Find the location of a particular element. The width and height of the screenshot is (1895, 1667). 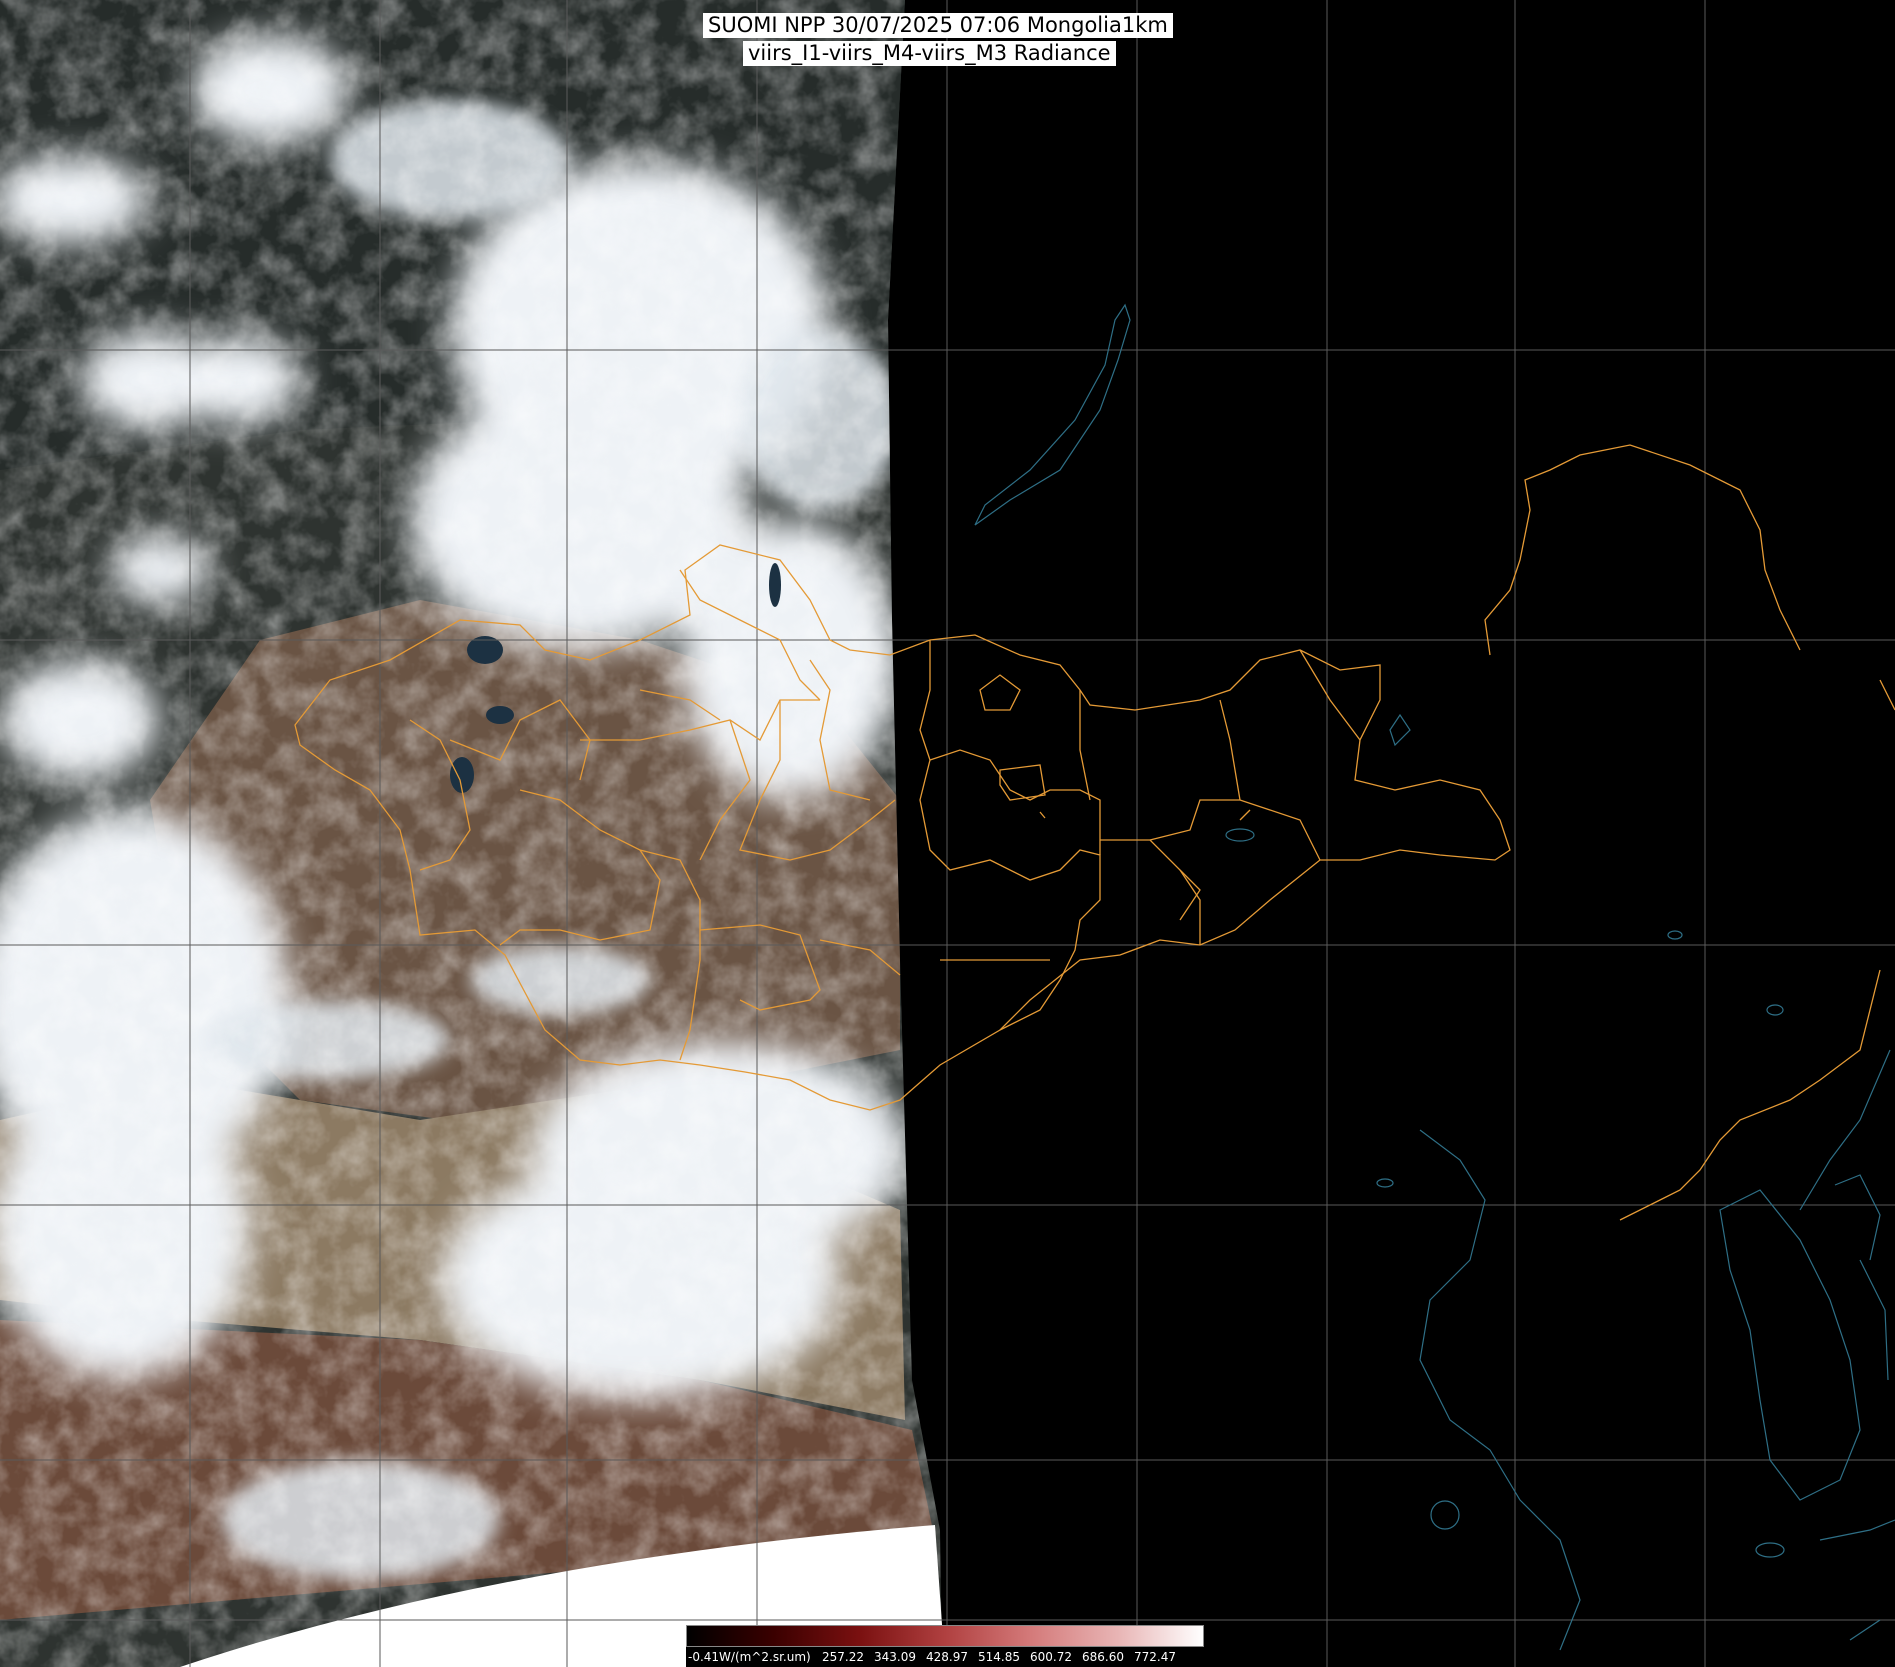

colorbar-tick: 600.72 is located at coordinates (1051, 1657).